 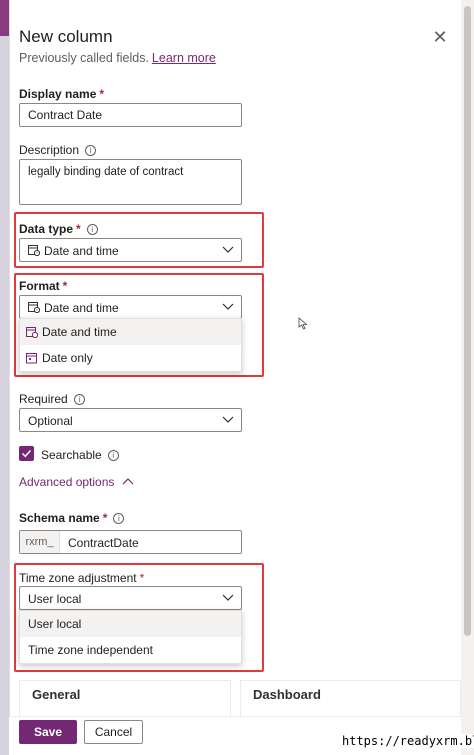 I want to click on required-value: Optional, so click(x=50, y=421).